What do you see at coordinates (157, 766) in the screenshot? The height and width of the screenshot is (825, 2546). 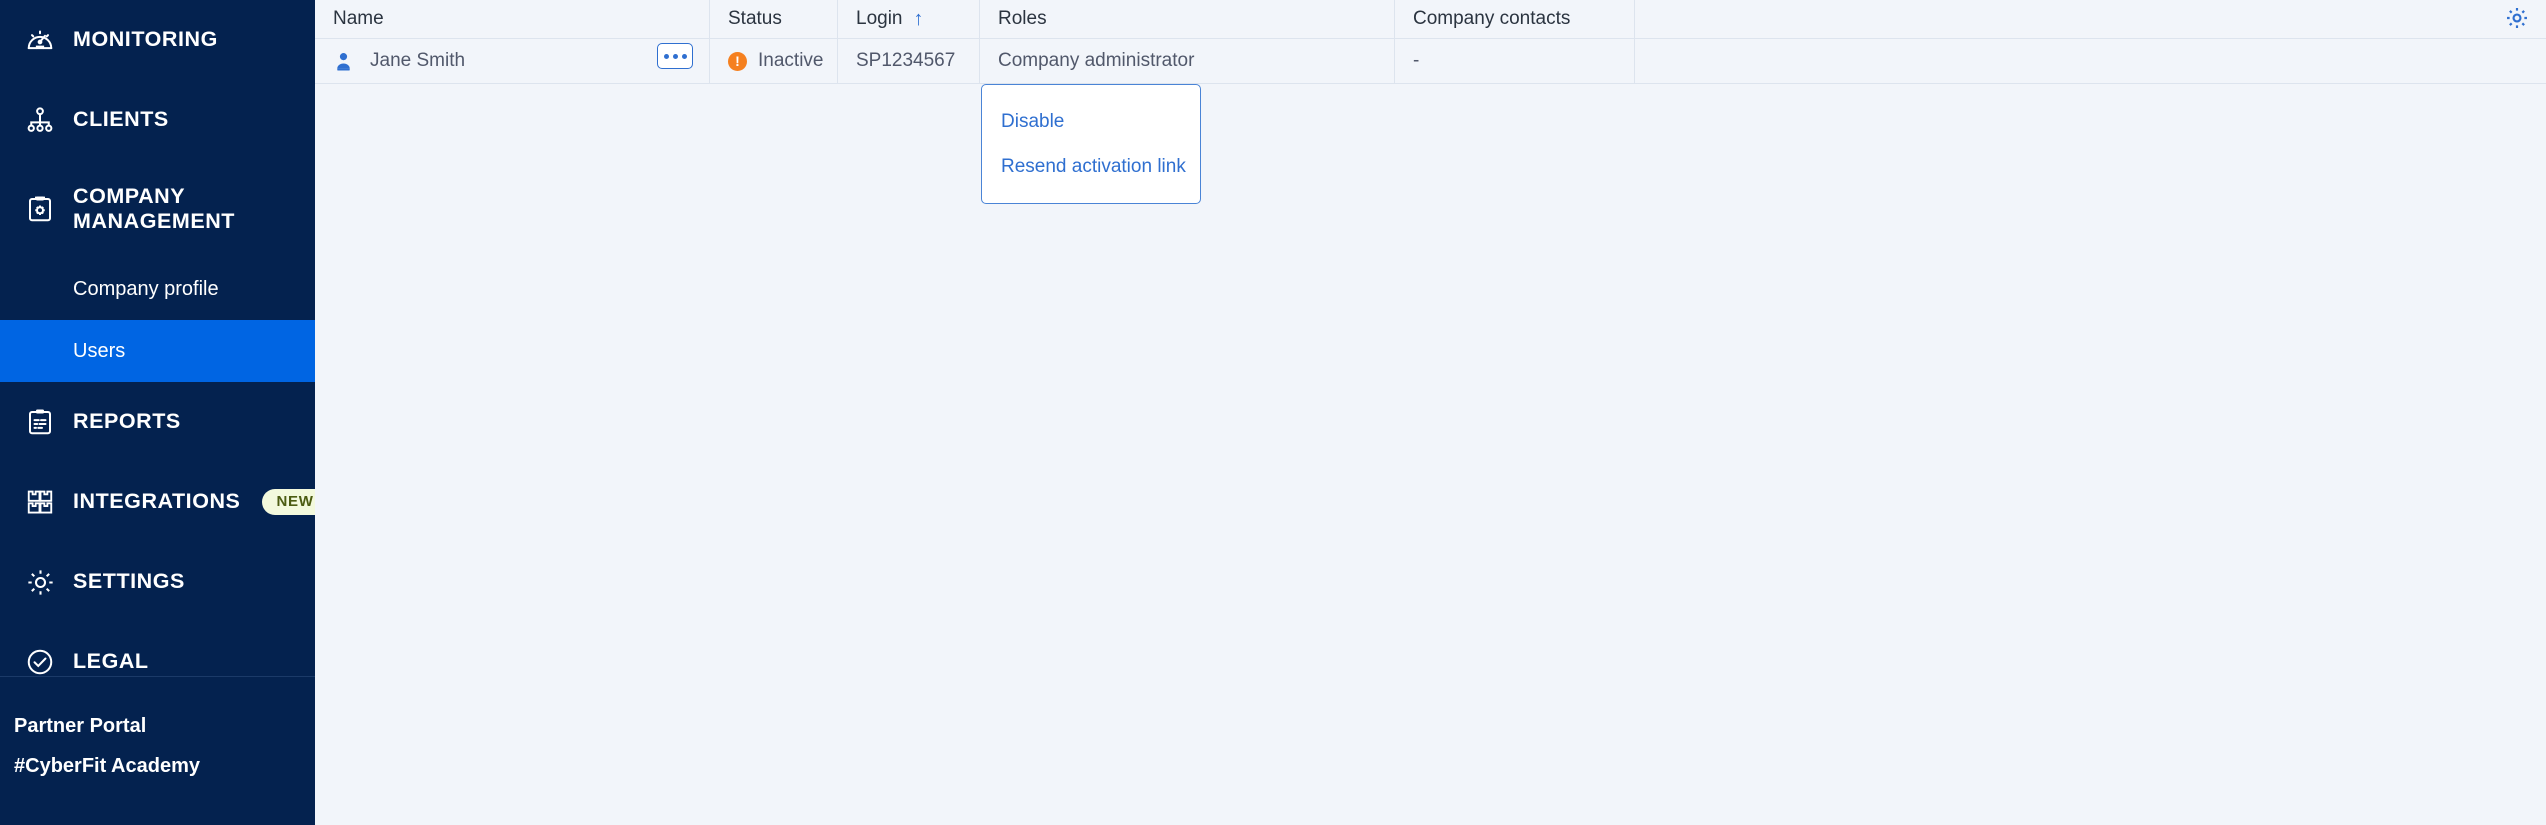 I see `footer-link-cyberfit-academy: #CyberFit Academy` at bounding box center [157, 766].